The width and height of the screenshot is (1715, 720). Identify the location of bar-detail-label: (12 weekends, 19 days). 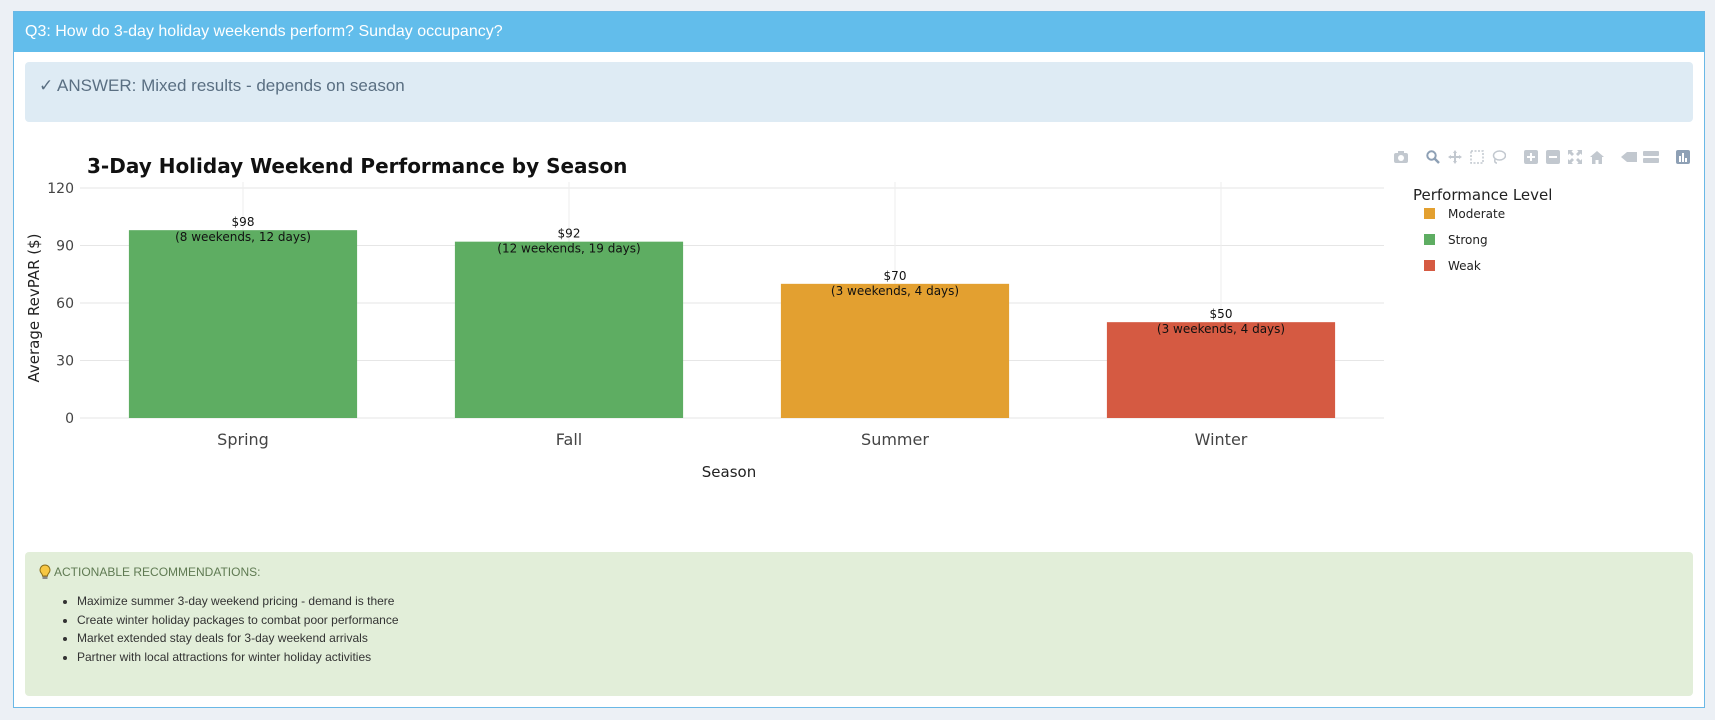
(568, 249).